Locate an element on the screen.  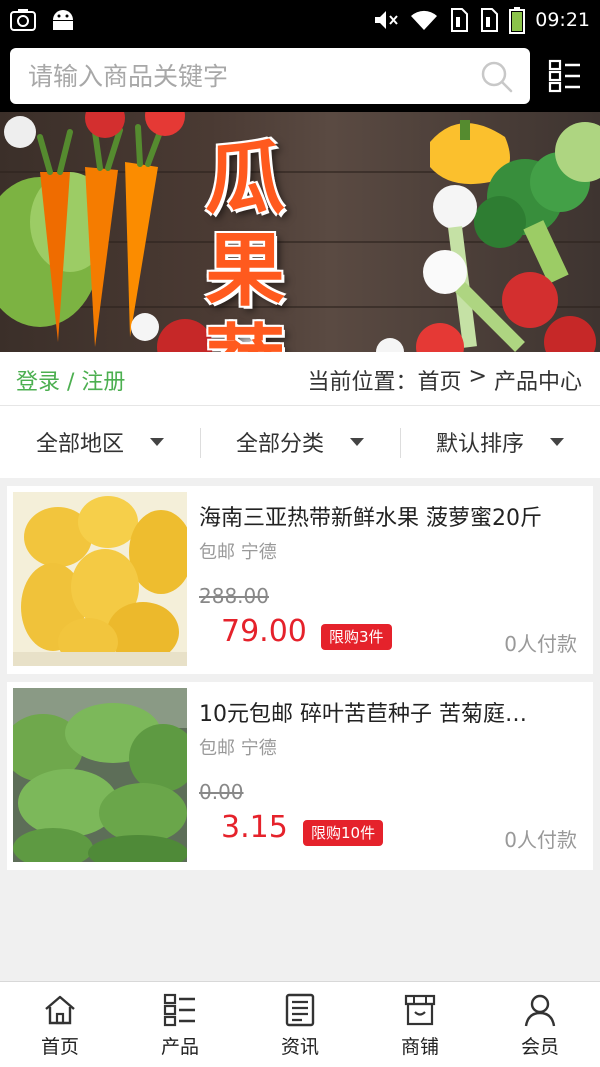
original-price: 0.00 is located at coordinates (221, 792).